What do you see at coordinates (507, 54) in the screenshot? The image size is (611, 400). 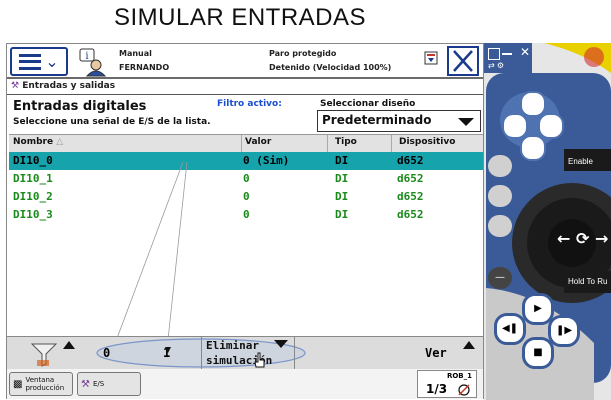 I see `window-minimize-icon` at bounding box center [507, 54].